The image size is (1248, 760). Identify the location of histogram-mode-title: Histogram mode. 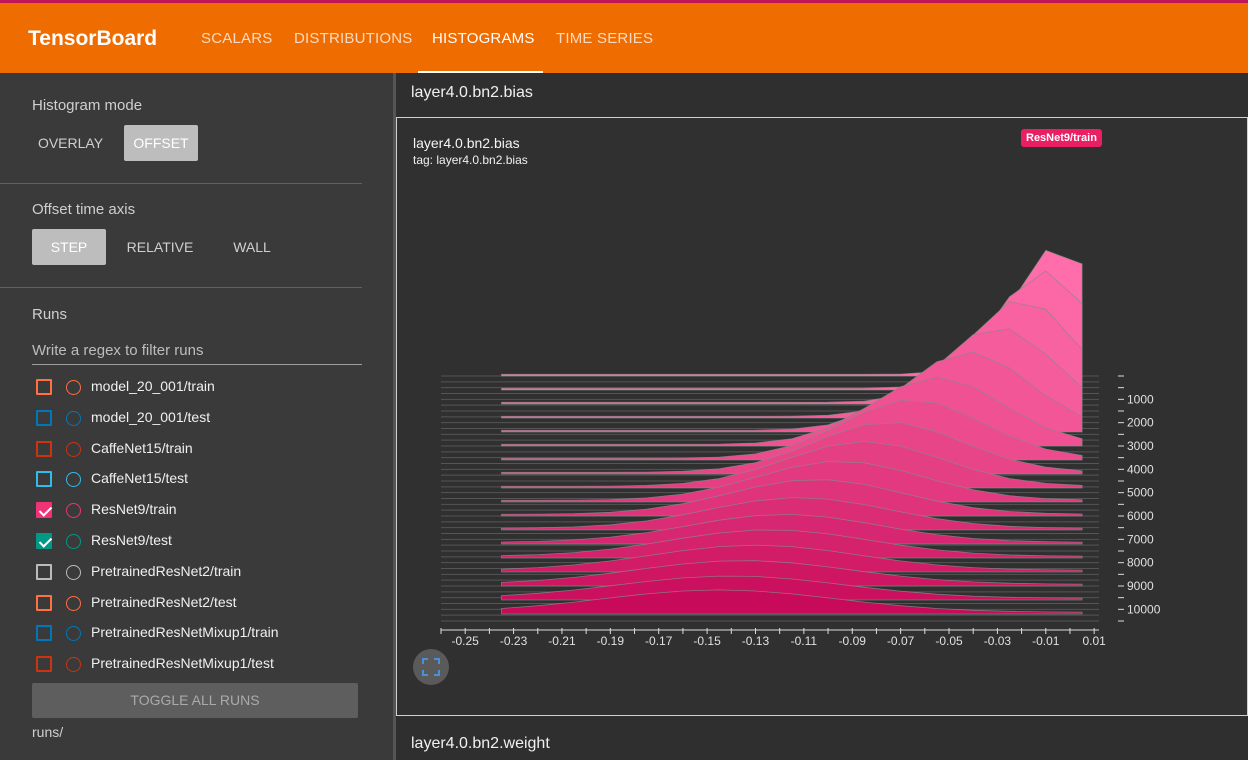
(87, 105).